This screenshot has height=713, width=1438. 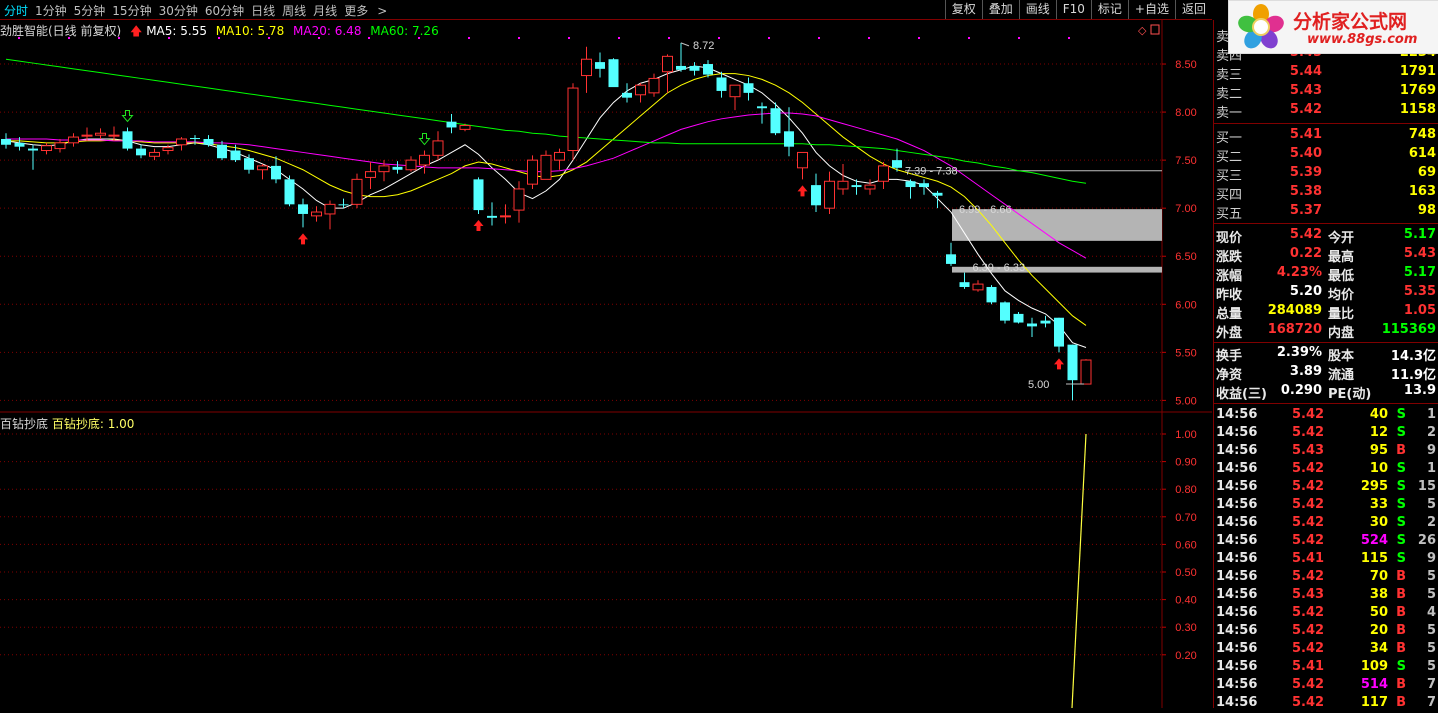 What do you see at coordinates (1229, 333) in the screenshot?
I see `quote-label: 外盘` at bounding box center [1229, 333].